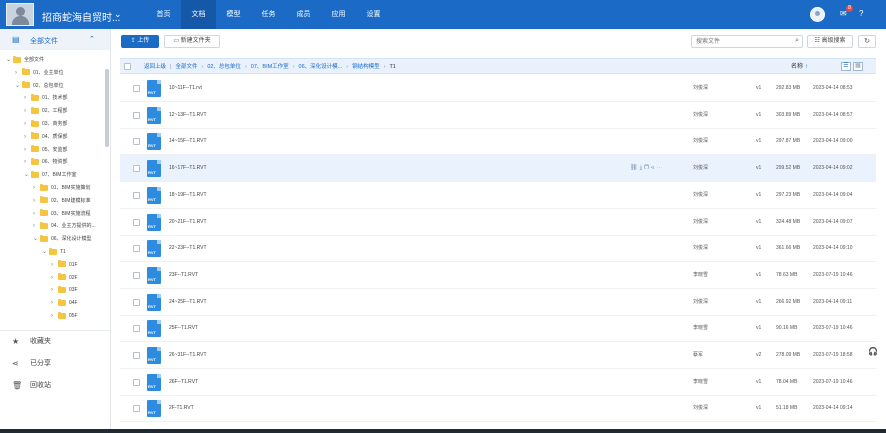  I want to click on file-name: 10~11F--T1.rvt, so click(185, 88).